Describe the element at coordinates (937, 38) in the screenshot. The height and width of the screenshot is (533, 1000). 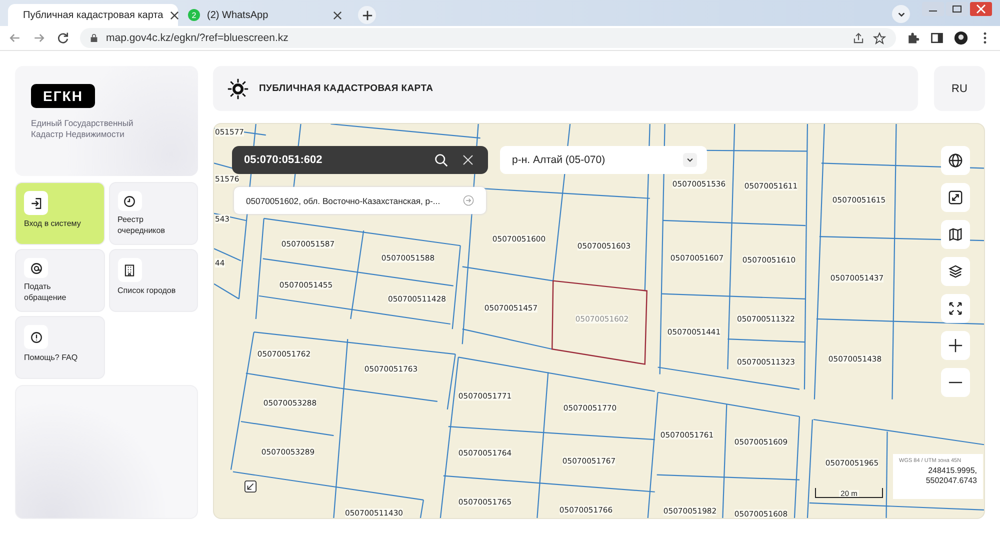
I see `sidebar-icon` at that location.